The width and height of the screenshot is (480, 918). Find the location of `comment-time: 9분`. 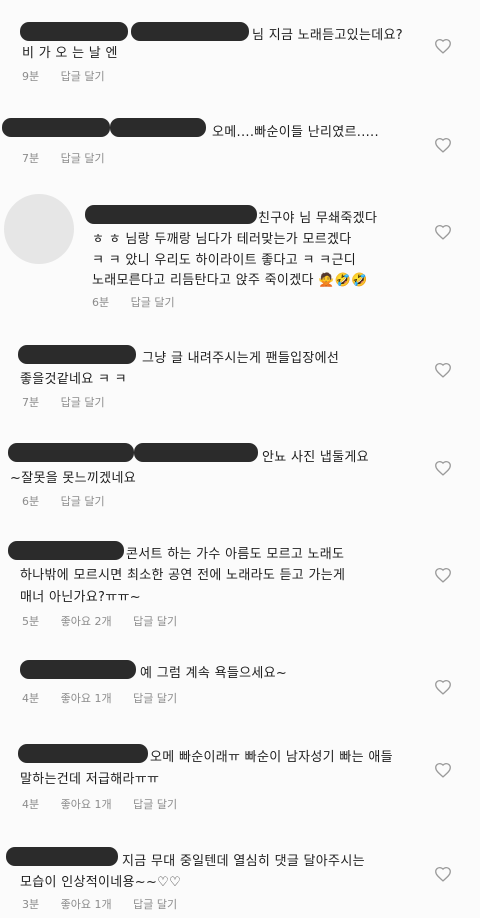

comment-time: 9분 is located at coordinates (31, 76).